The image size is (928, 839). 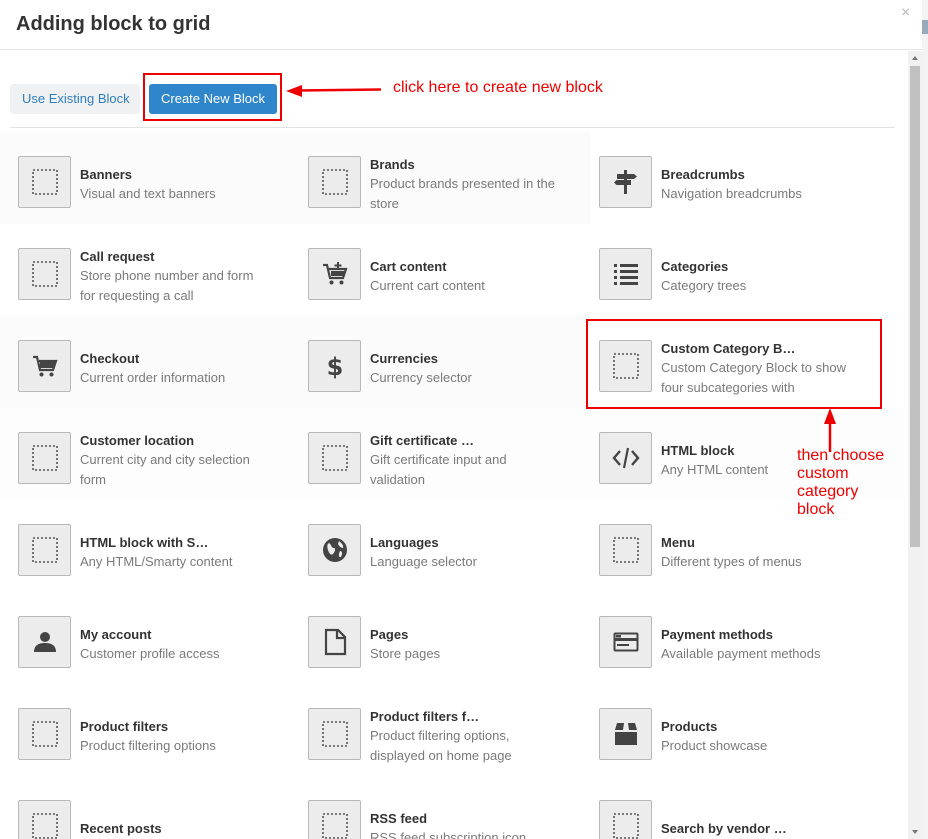 What do you see at coordinates (703, 174) in the screenshot?
I see `block-title: Breadcrumbs` at bounding box center [703, 174].